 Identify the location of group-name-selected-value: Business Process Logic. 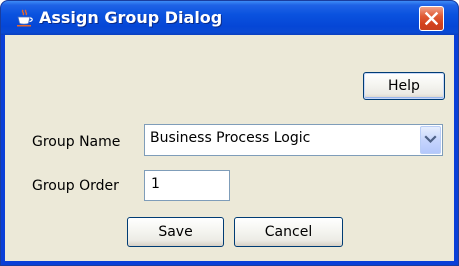
(230, 138).